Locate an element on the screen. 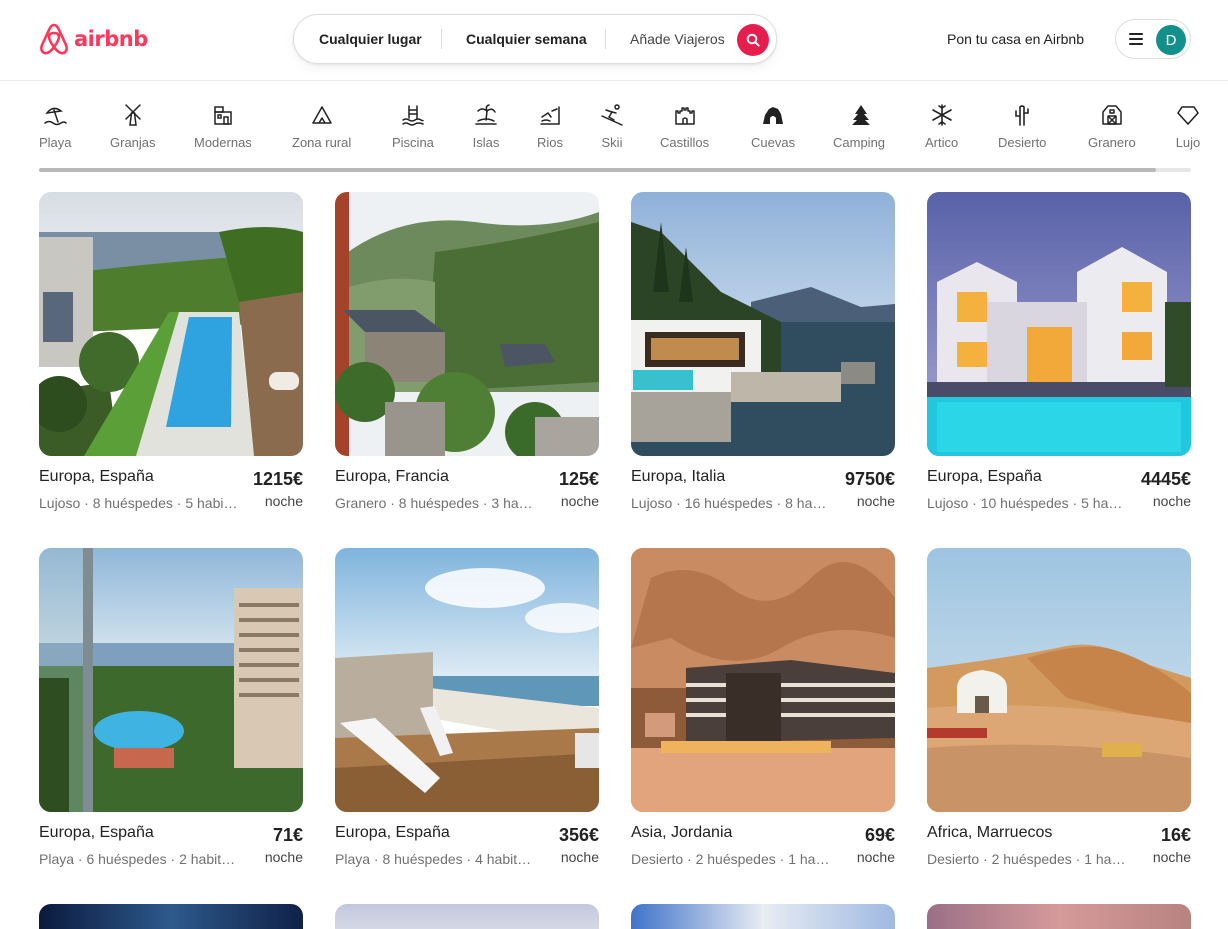  category-label: Skii is located at coordinates (612, 142).